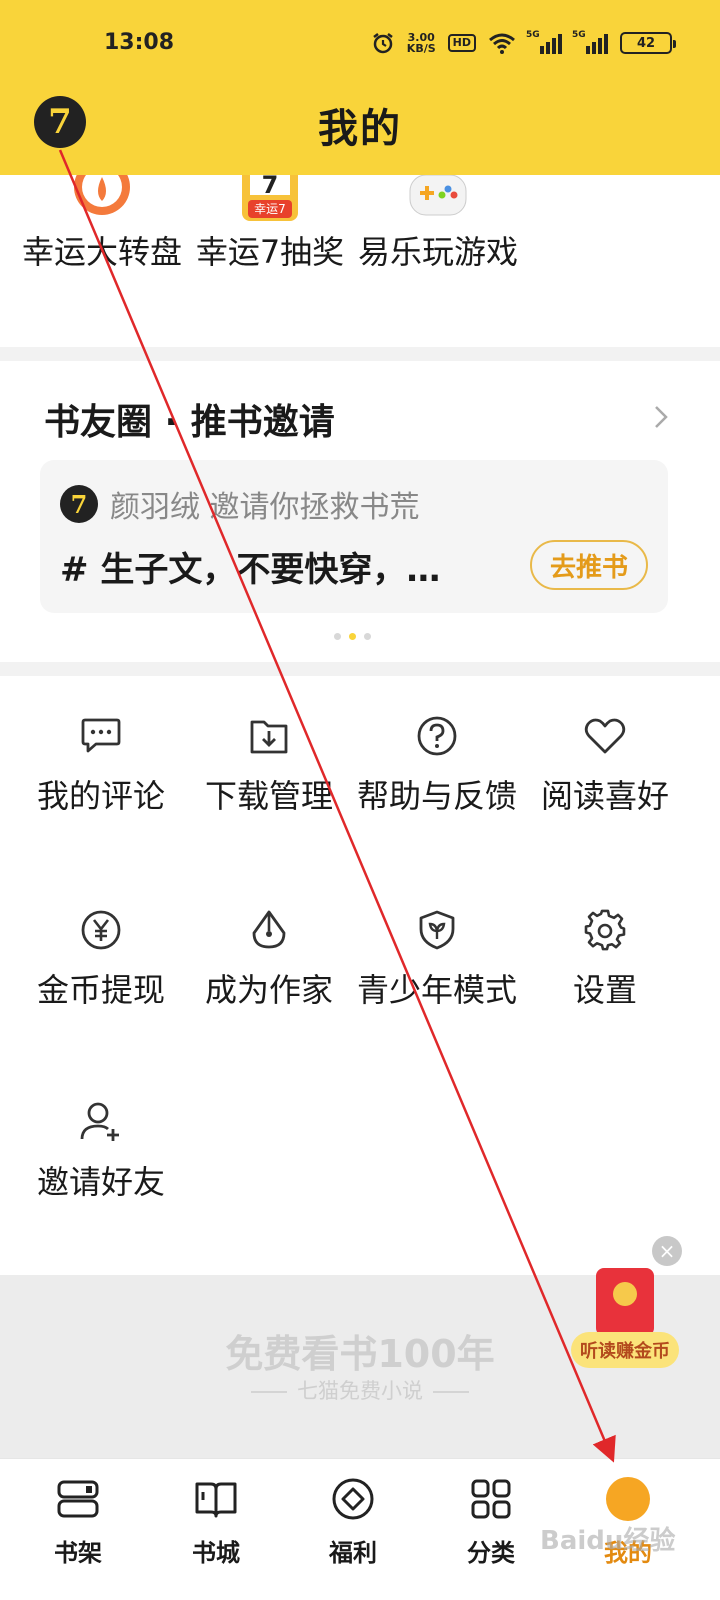 This screenshot has height=1600, width=720. Describe the element at coordinates (438, 225) in the screenshot. I see `app-games: 易乐玩游戏` at that location.